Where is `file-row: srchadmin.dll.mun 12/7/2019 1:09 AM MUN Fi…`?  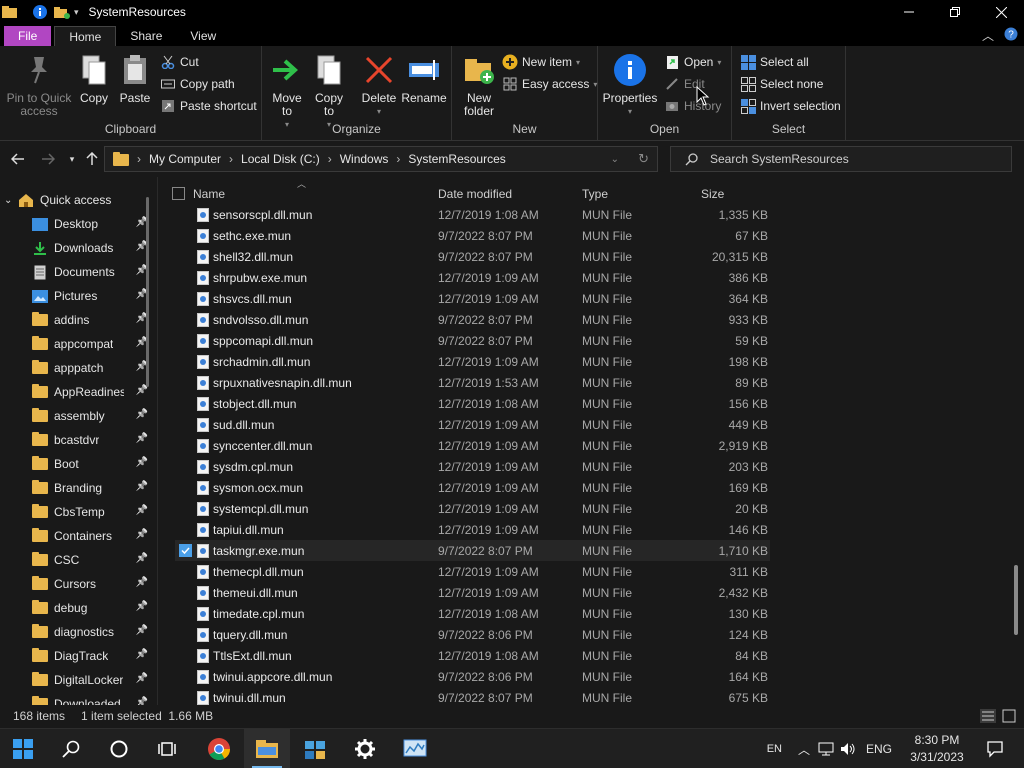 file-row: srchadmin.dll.mun 12/7/2019 1:09 AM MUN Fi… is located at coordinates (472, 361).